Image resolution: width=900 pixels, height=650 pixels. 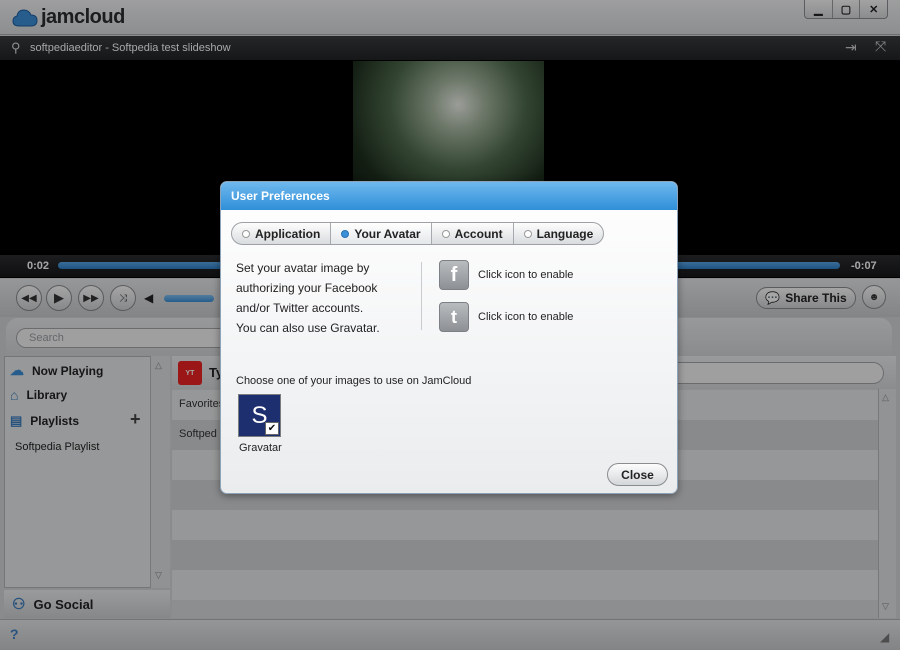 I want to click on tab-label: Your Avatar, so click(x=387, y=233).